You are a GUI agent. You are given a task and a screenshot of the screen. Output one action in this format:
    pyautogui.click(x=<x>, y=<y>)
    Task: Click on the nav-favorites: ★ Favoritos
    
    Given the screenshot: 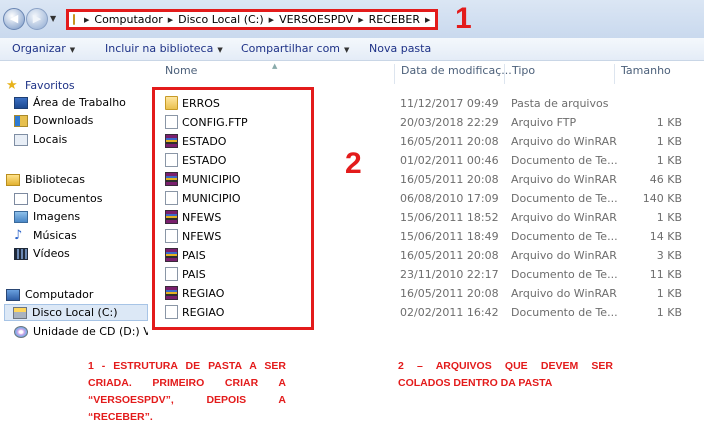 What is the action you would take?
    pyautogui.click(x=40, y=85)
    